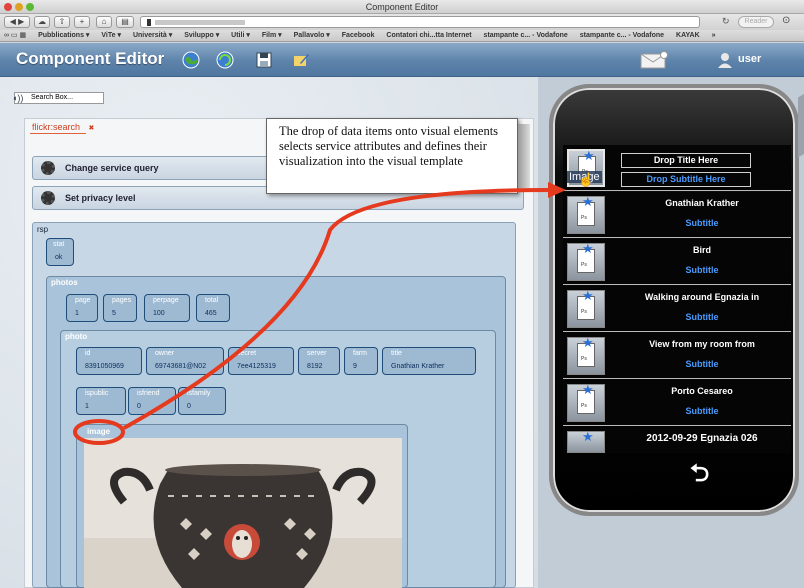 This screenshot has width=804, height=588. Describe the element at coordinates (240, 35) in the screenshot. I see `bookmark-item: Utili ▾` at that location.